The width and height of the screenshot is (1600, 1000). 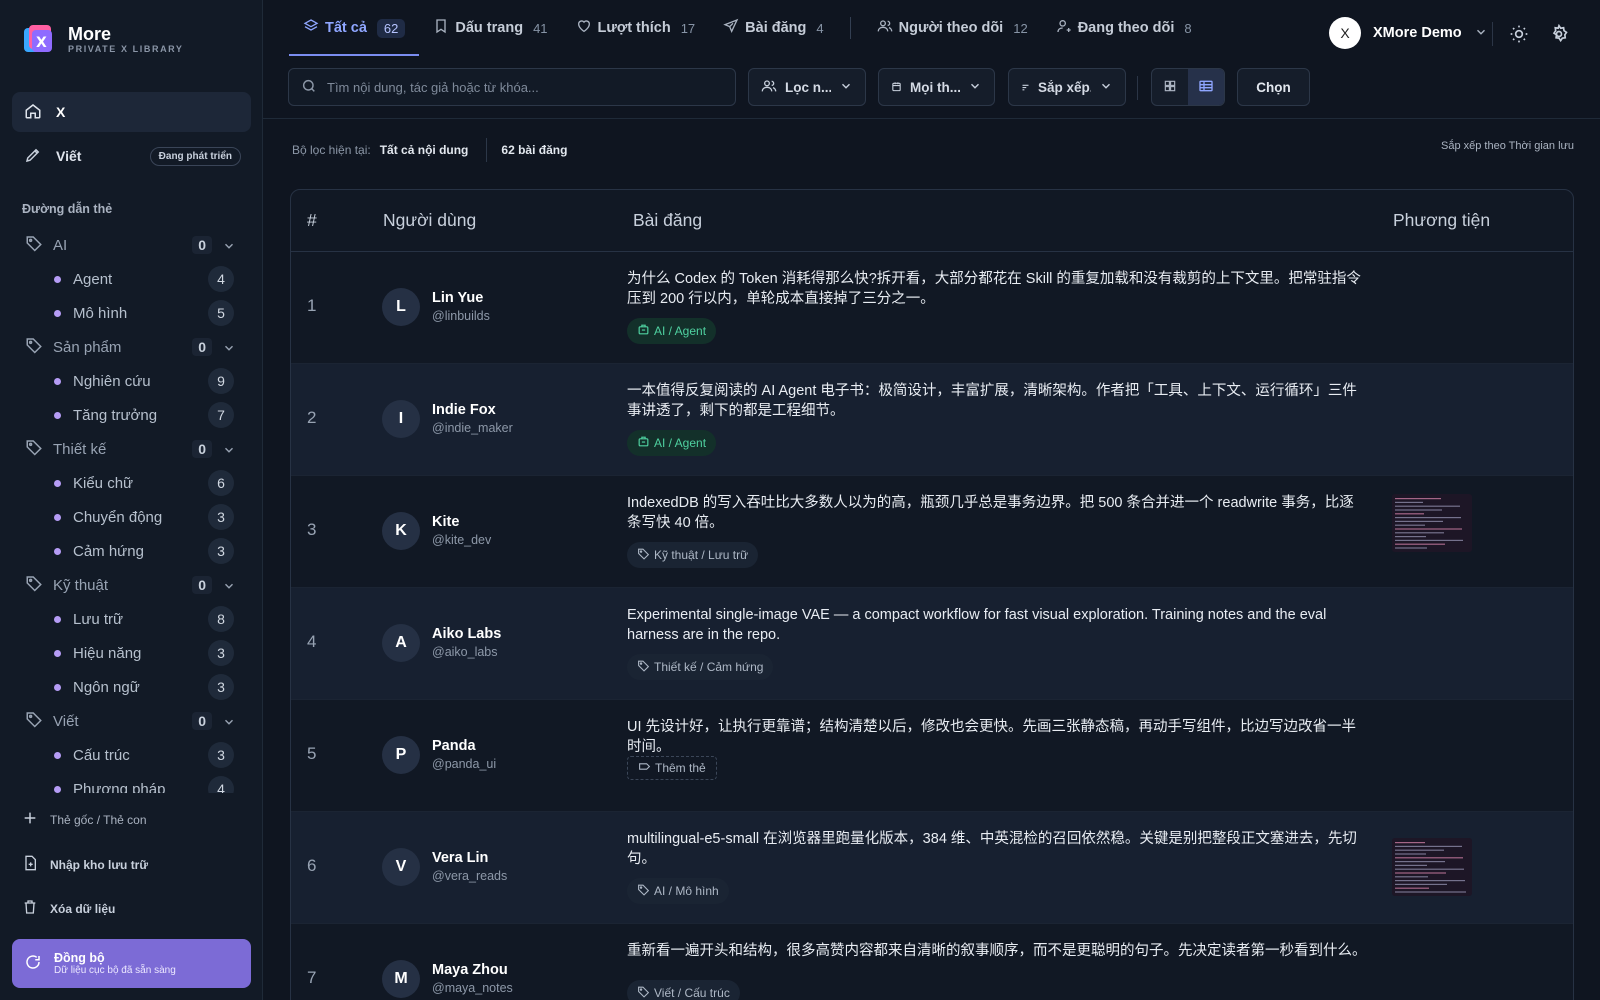 What do you see at coordinates (401, 755) in the screenshot?
I see `avatar: P` at bounding box center [401, 755].